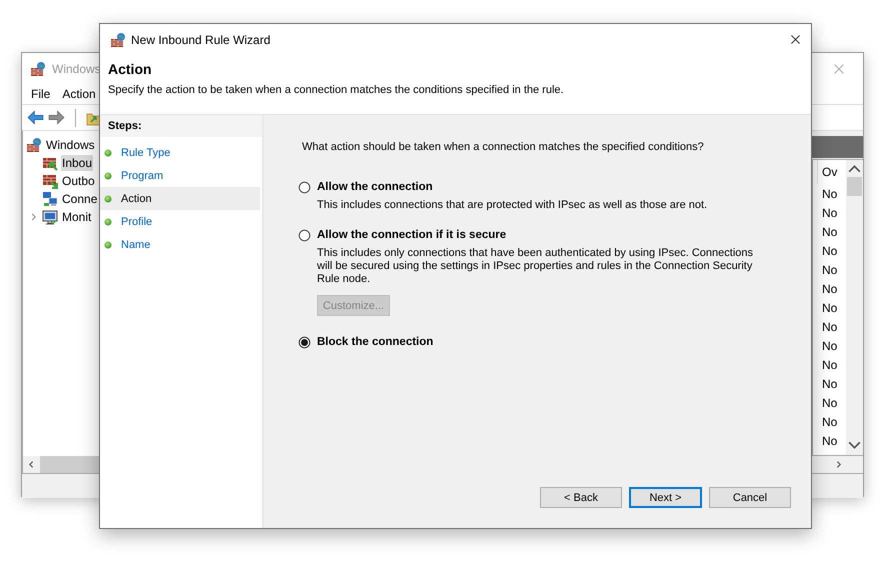 Image resolution: width=888 pixels, height=567 pixels. I want to click on step-item: Action, so click(180, 198).